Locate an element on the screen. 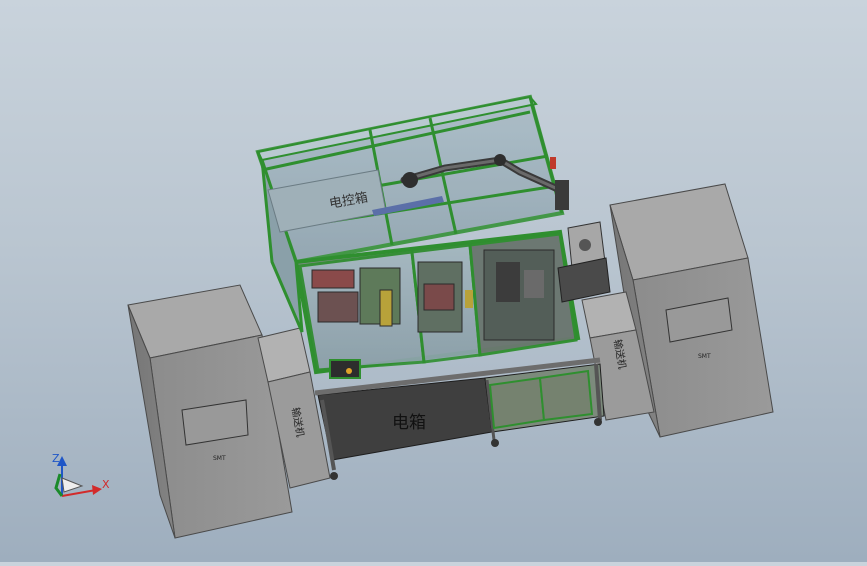 The height and width of the screenshot is (566, 867). right-smt-label: SMT is located at coordinates (704, 356).